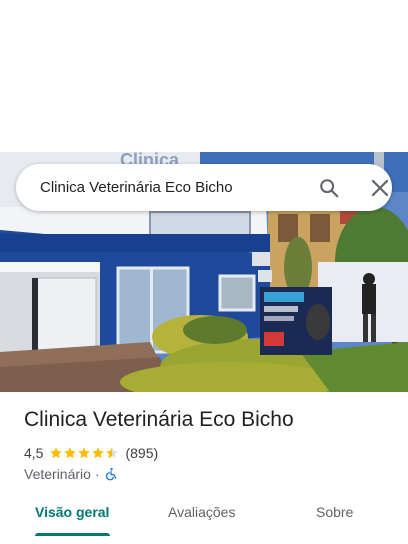 The width and height of the screenshot is (408, 544). Describe the element at coordinates (34, 453) in the screenshot. I see `rating-value: 4,5` at that location.